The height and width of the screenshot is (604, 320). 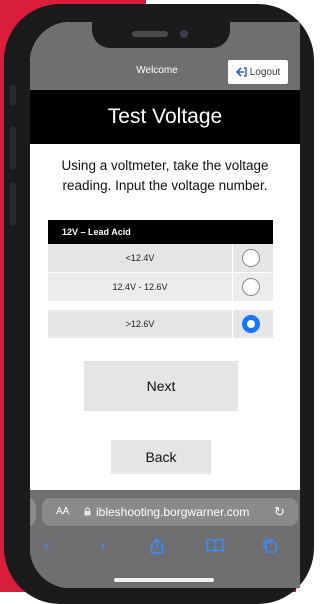 I want to click on logout-label: Logout, so click(x=265, y=72).